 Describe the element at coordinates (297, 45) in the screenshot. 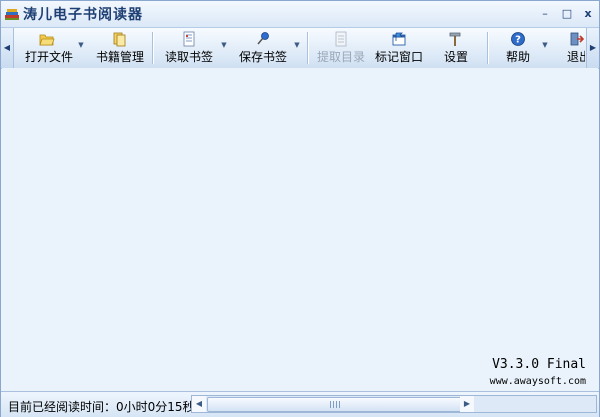

I see `save-bookmark-dropdown-arrow: ▼` at that location.